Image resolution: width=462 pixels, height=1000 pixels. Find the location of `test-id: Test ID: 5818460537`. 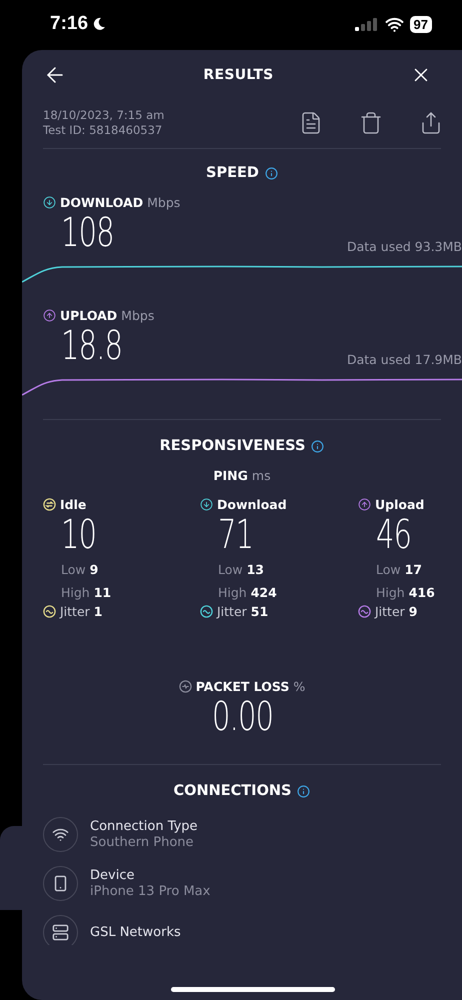

test-id: Test ID: 5818460537 is located at coordinates (103, 130).